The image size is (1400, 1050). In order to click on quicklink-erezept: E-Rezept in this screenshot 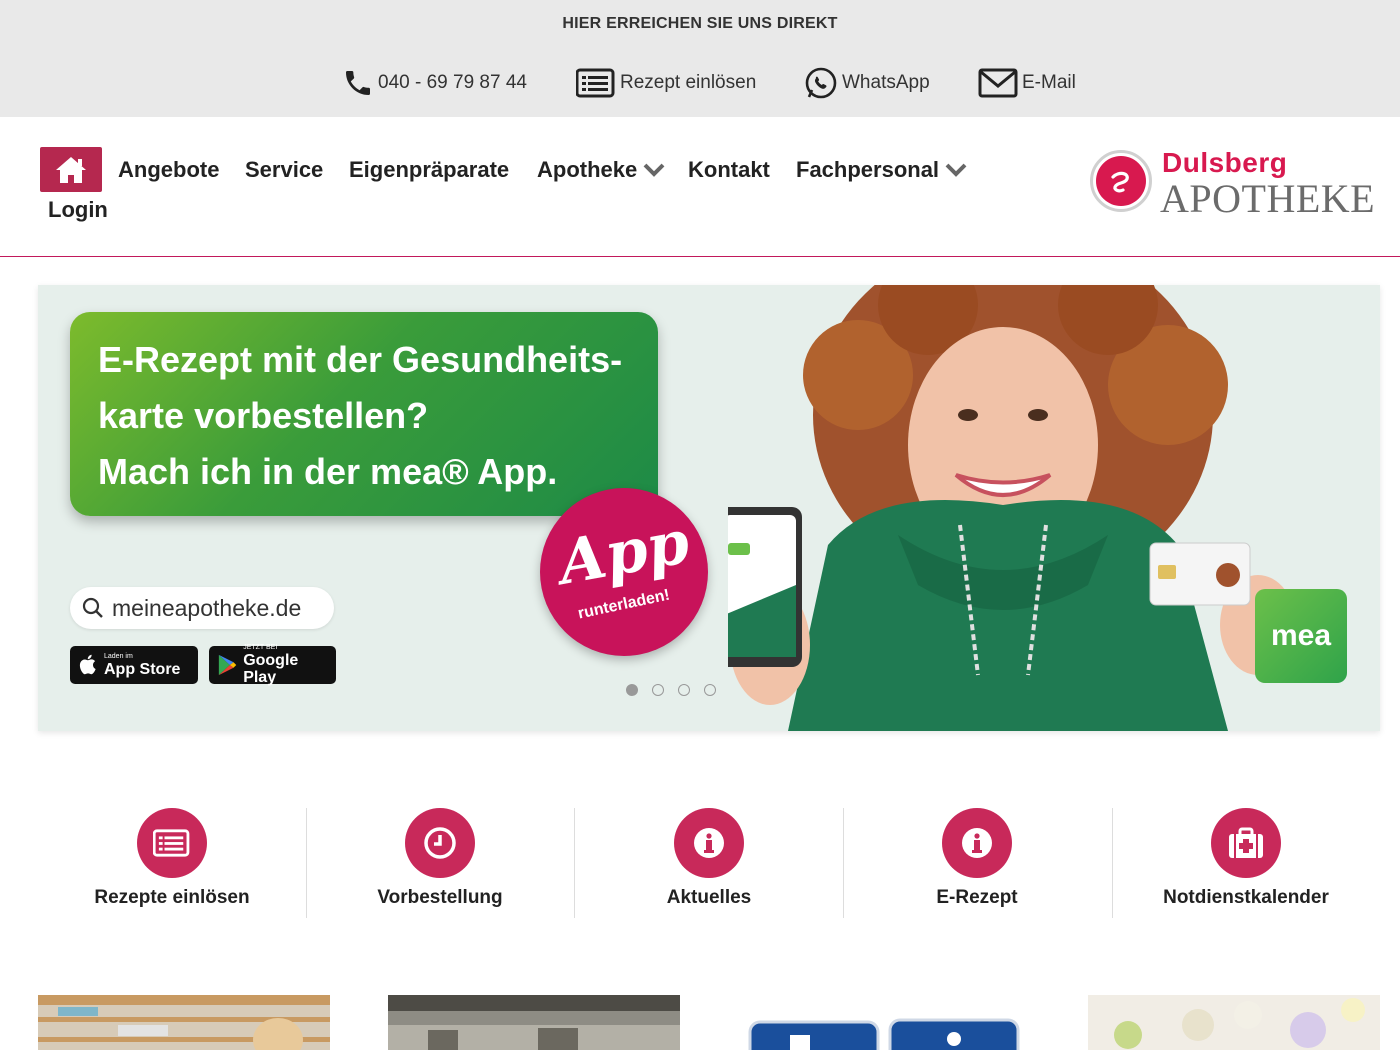, I will do `click(977, 863)`.